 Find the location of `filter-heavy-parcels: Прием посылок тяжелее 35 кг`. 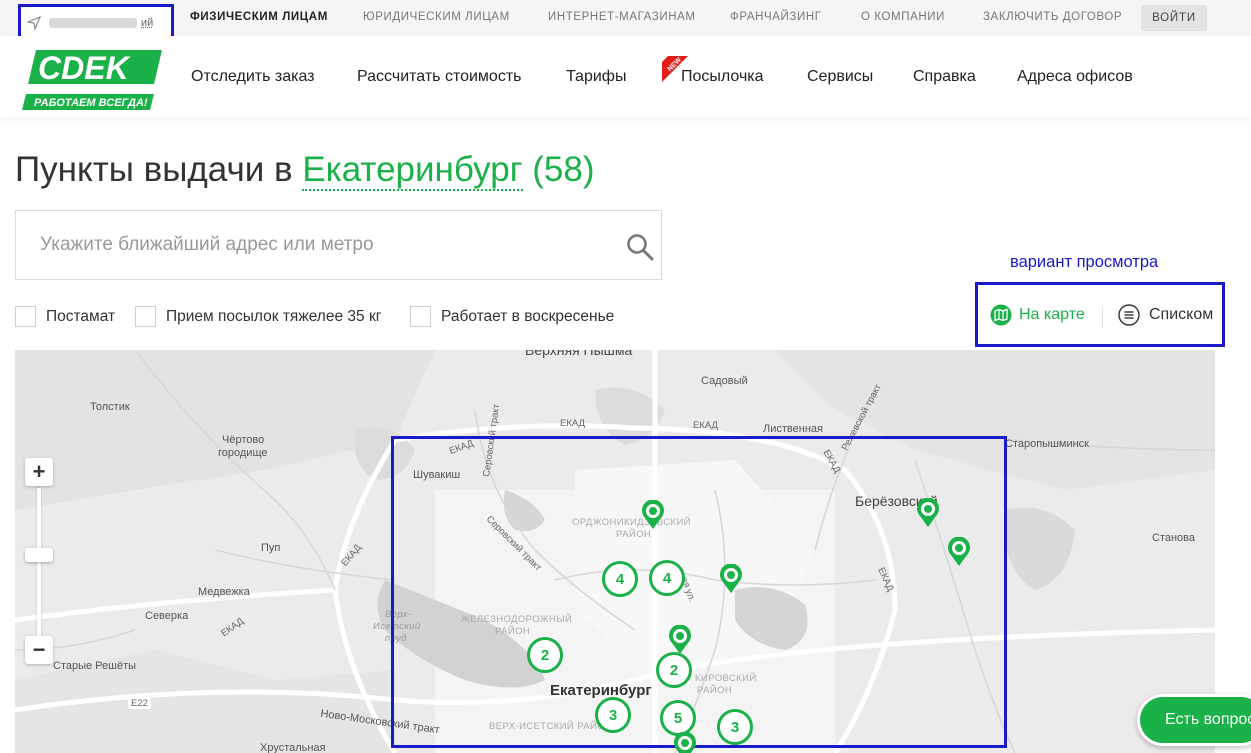

filter-heavy-parcels: Прием посылок тяжелее 35 кг is located at coordinates (258, 316).